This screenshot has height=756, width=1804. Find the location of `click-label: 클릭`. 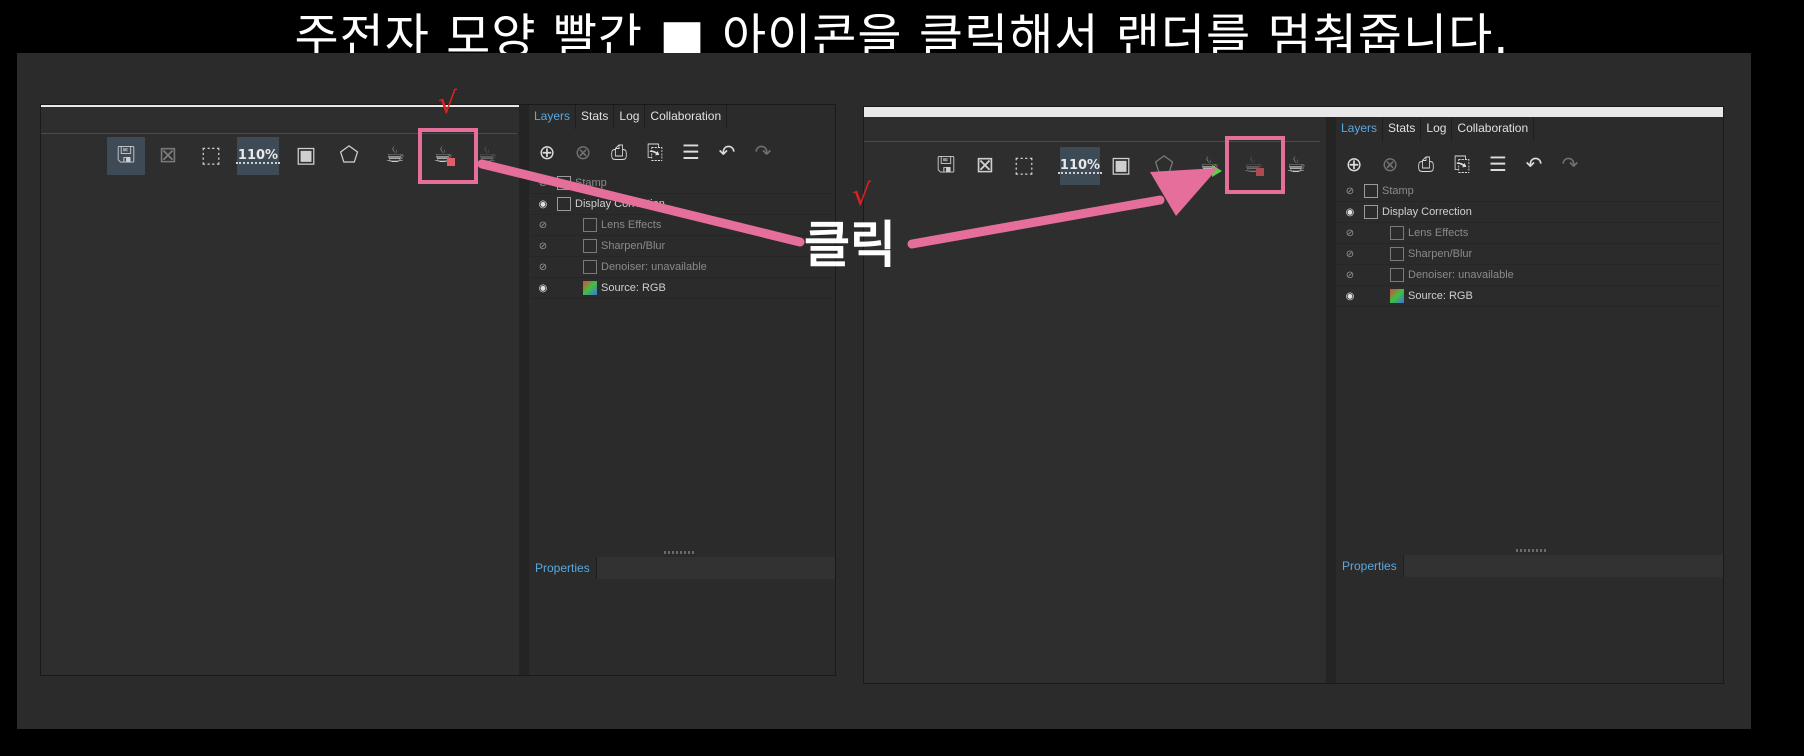

click-label: 클릭 is located at coordinates (850, 245).